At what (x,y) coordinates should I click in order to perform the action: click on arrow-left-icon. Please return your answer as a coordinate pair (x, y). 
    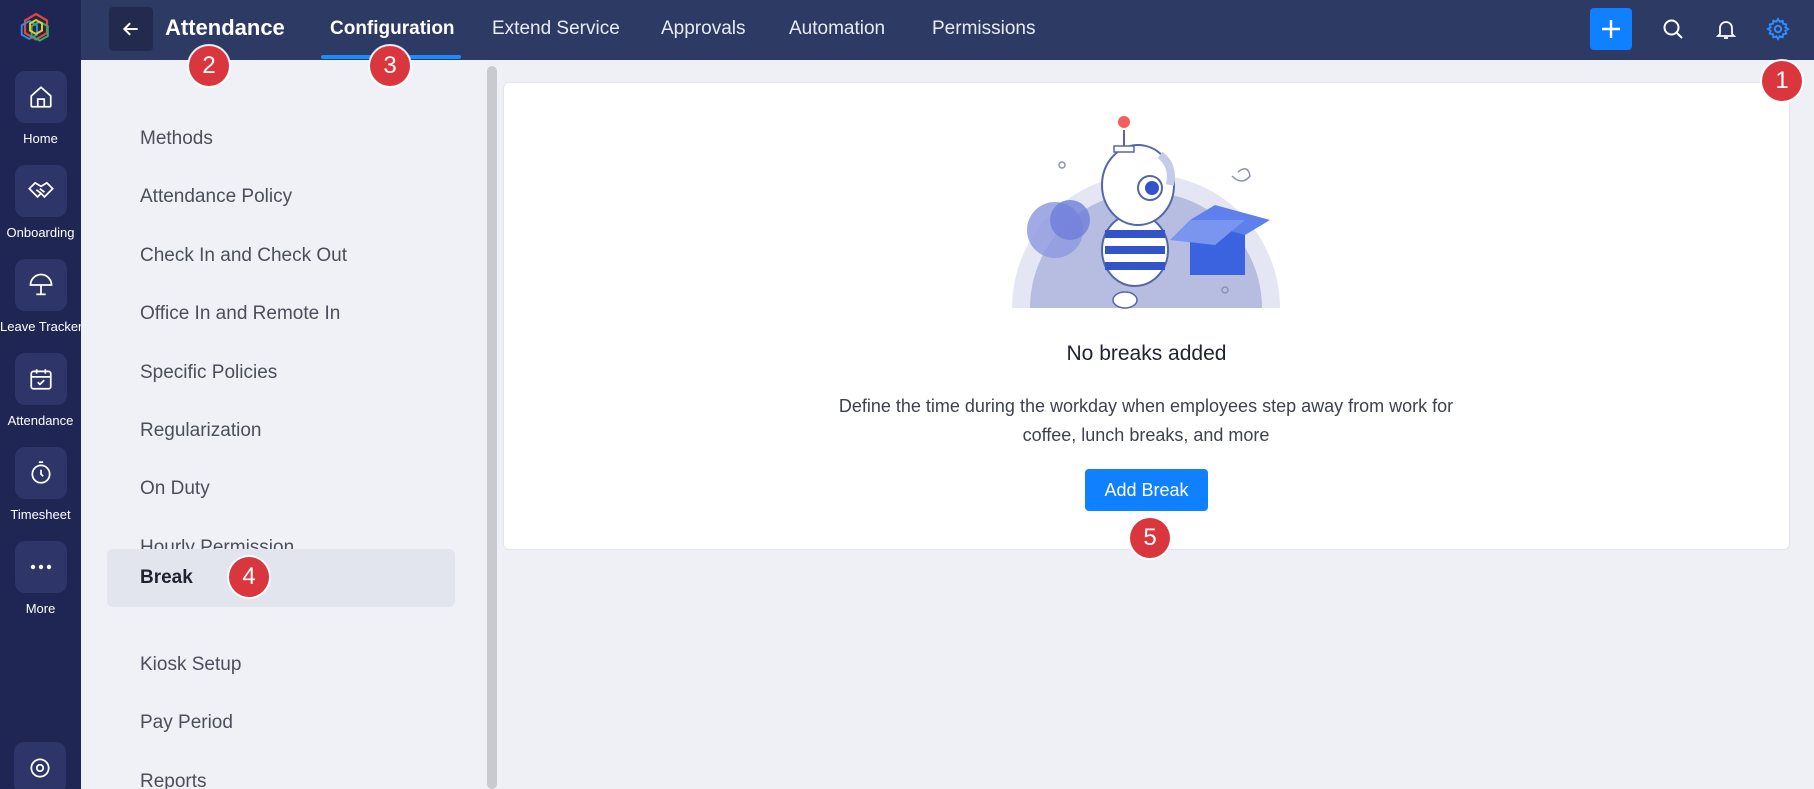
    Looking at the image, I should click on (130, 29).